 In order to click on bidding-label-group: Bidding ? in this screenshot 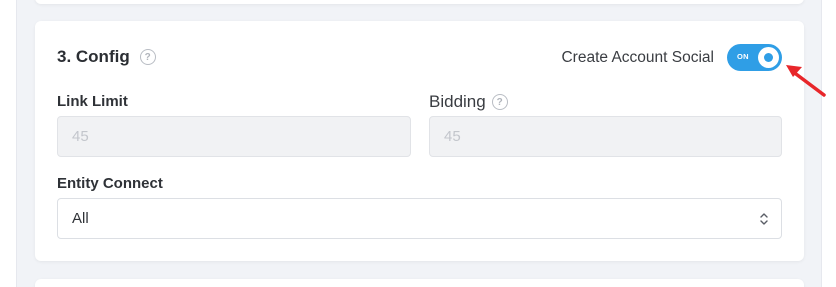, I will do `click(468, 102)`.